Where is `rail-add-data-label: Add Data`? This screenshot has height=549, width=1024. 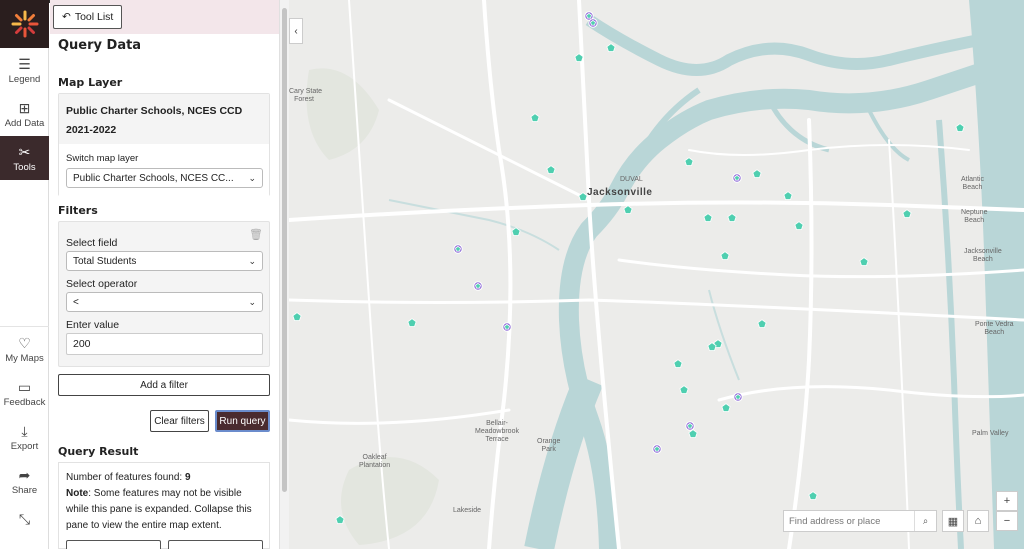 rail-add-data-label: Add Data is located at coordinates (24, 123).